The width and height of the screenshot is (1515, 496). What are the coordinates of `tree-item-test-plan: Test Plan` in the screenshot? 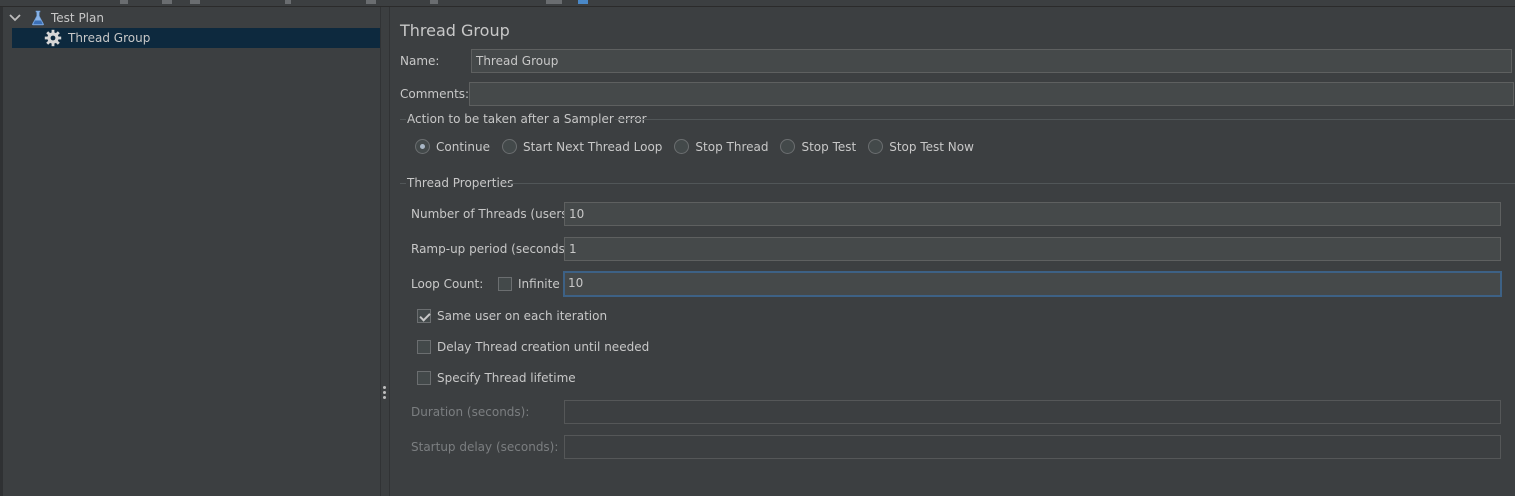 It's located at (56, 18).